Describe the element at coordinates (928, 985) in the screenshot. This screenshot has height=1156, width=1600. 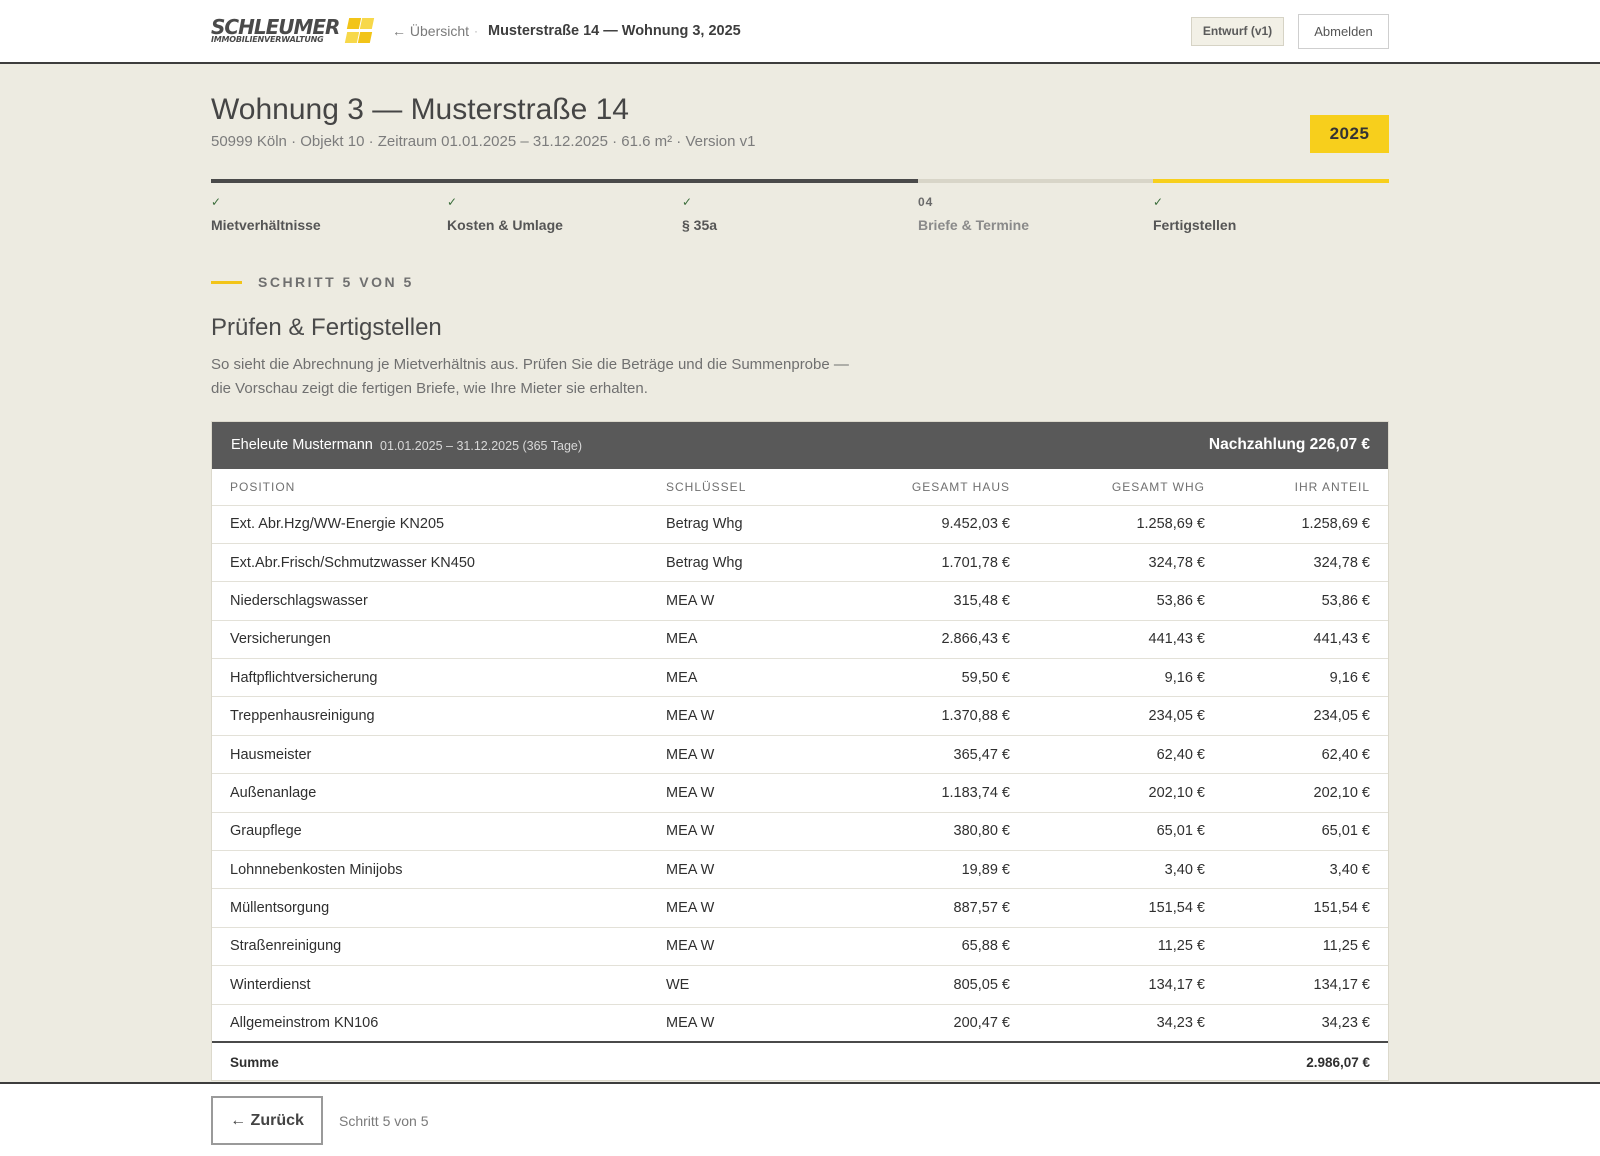
I see `cell-total-house: 805,05 €` at that location.